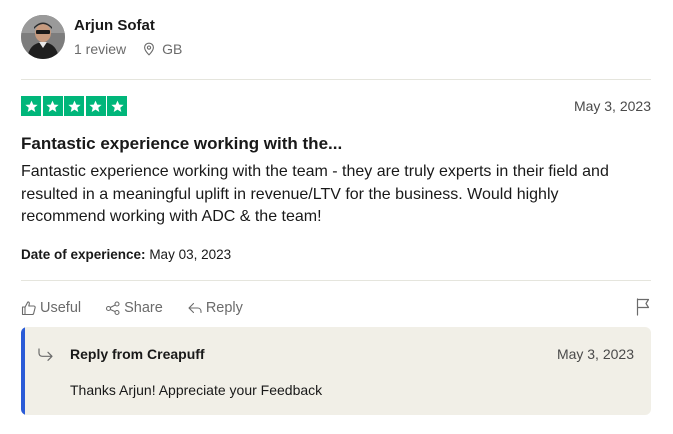  Describe the element at coordinates (190, 254) in the screenshot. I see `experience-date: May 03, 2023` at that location.